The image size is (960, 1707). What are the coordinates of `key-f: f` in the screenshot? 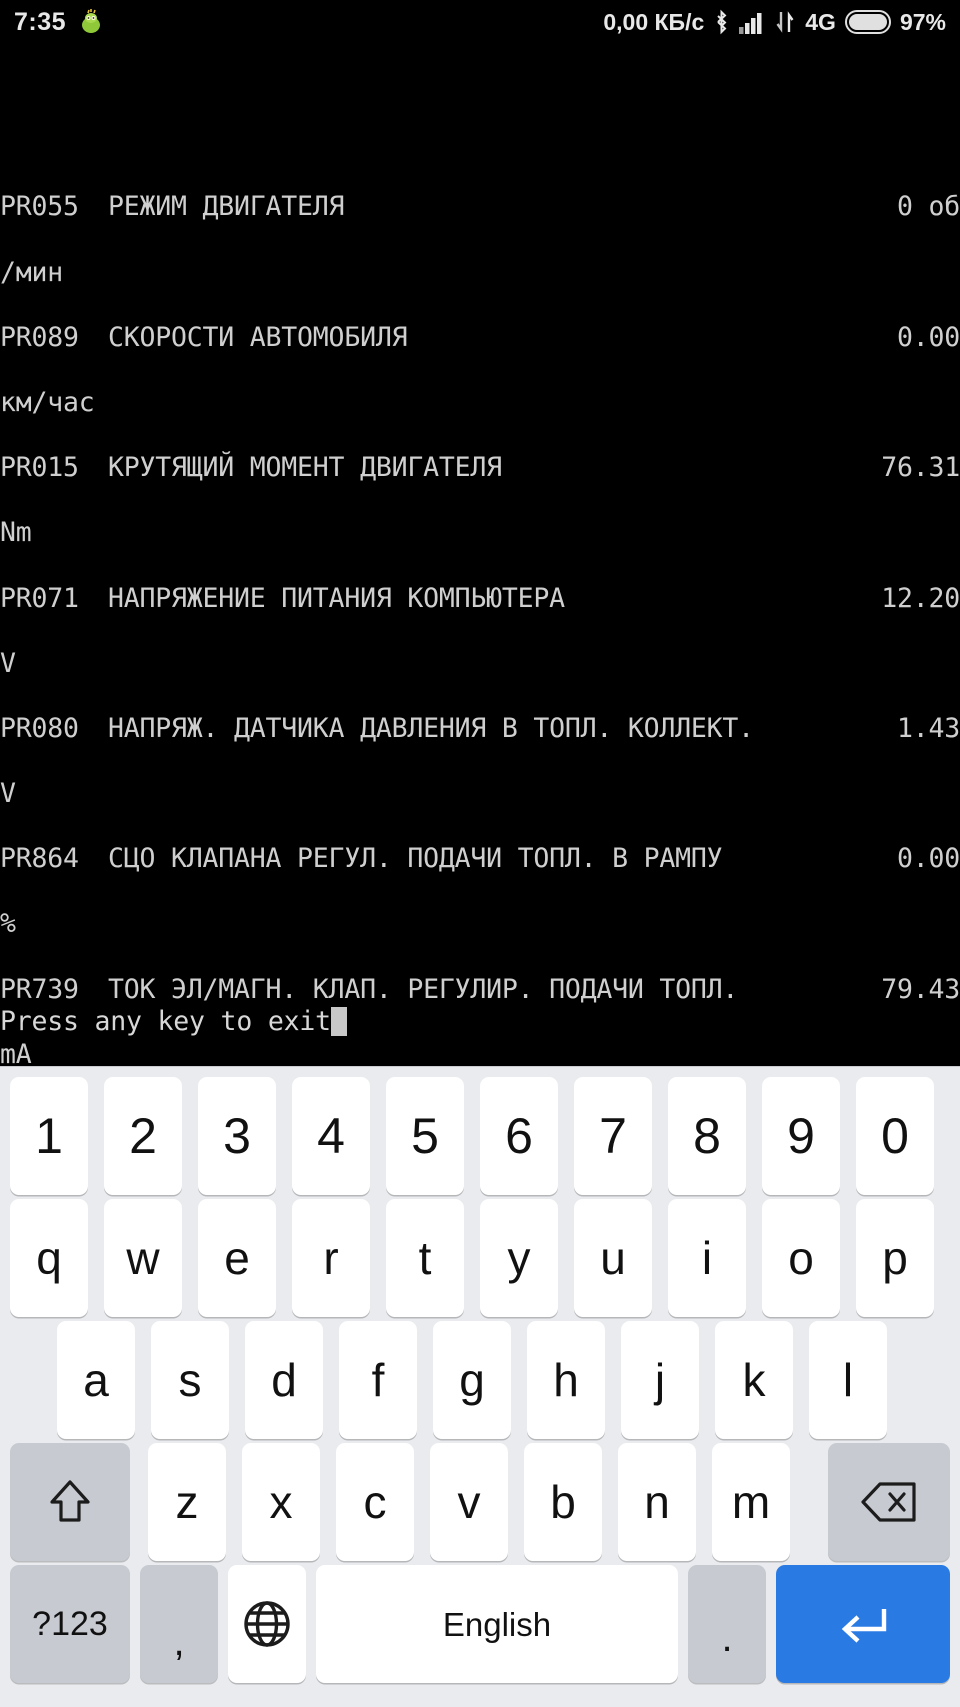 It's located at (378, 1380).